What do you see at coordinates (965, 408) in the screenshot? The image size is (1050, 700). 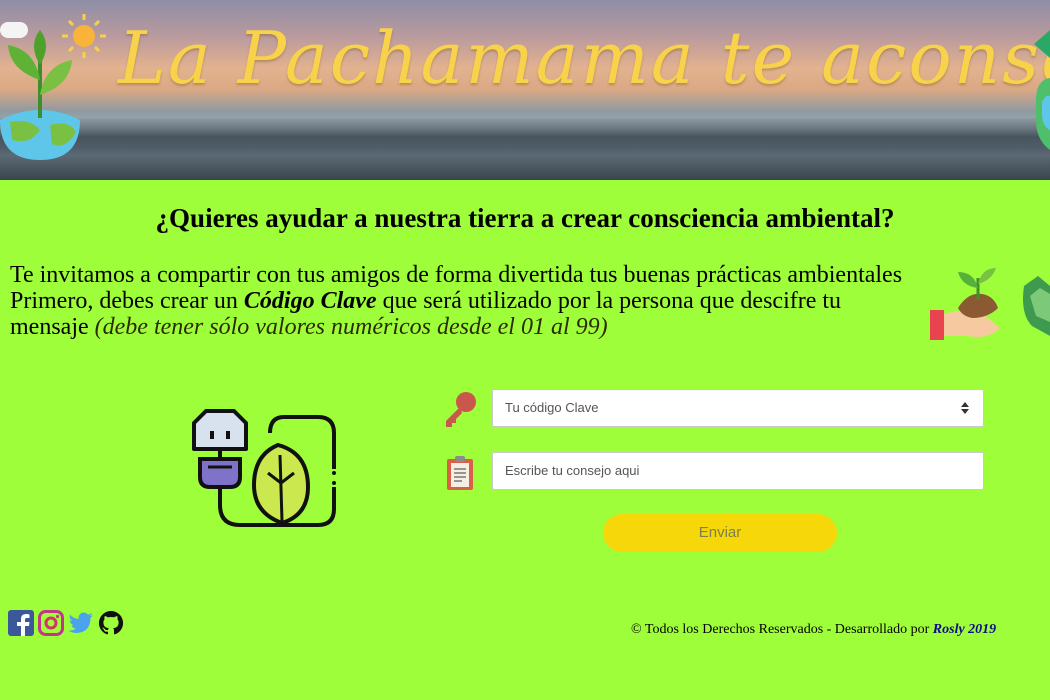 I see `number-spinner-icon` at bounding box center [965, 408].